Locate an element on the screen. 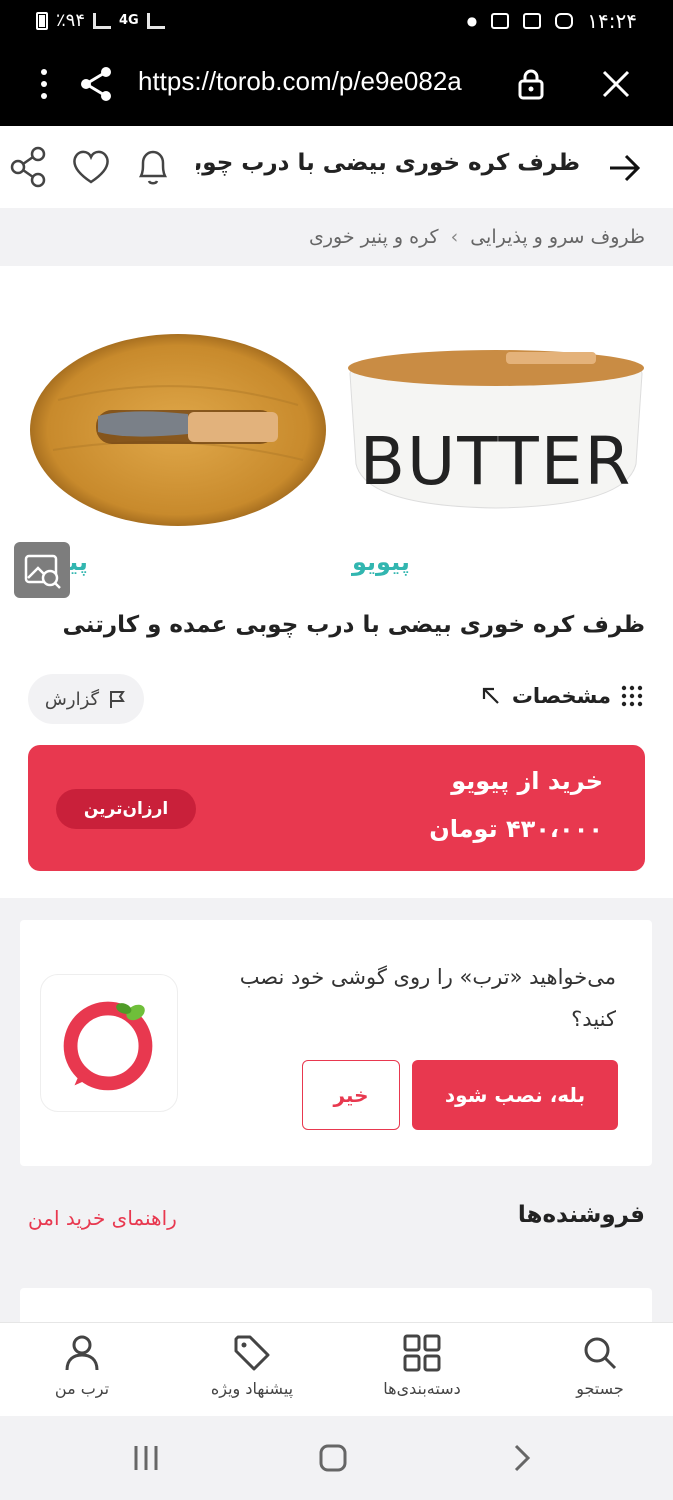 This screenshot has width=673, height=1500. tag-icon is located at coordinates (252, 1353).